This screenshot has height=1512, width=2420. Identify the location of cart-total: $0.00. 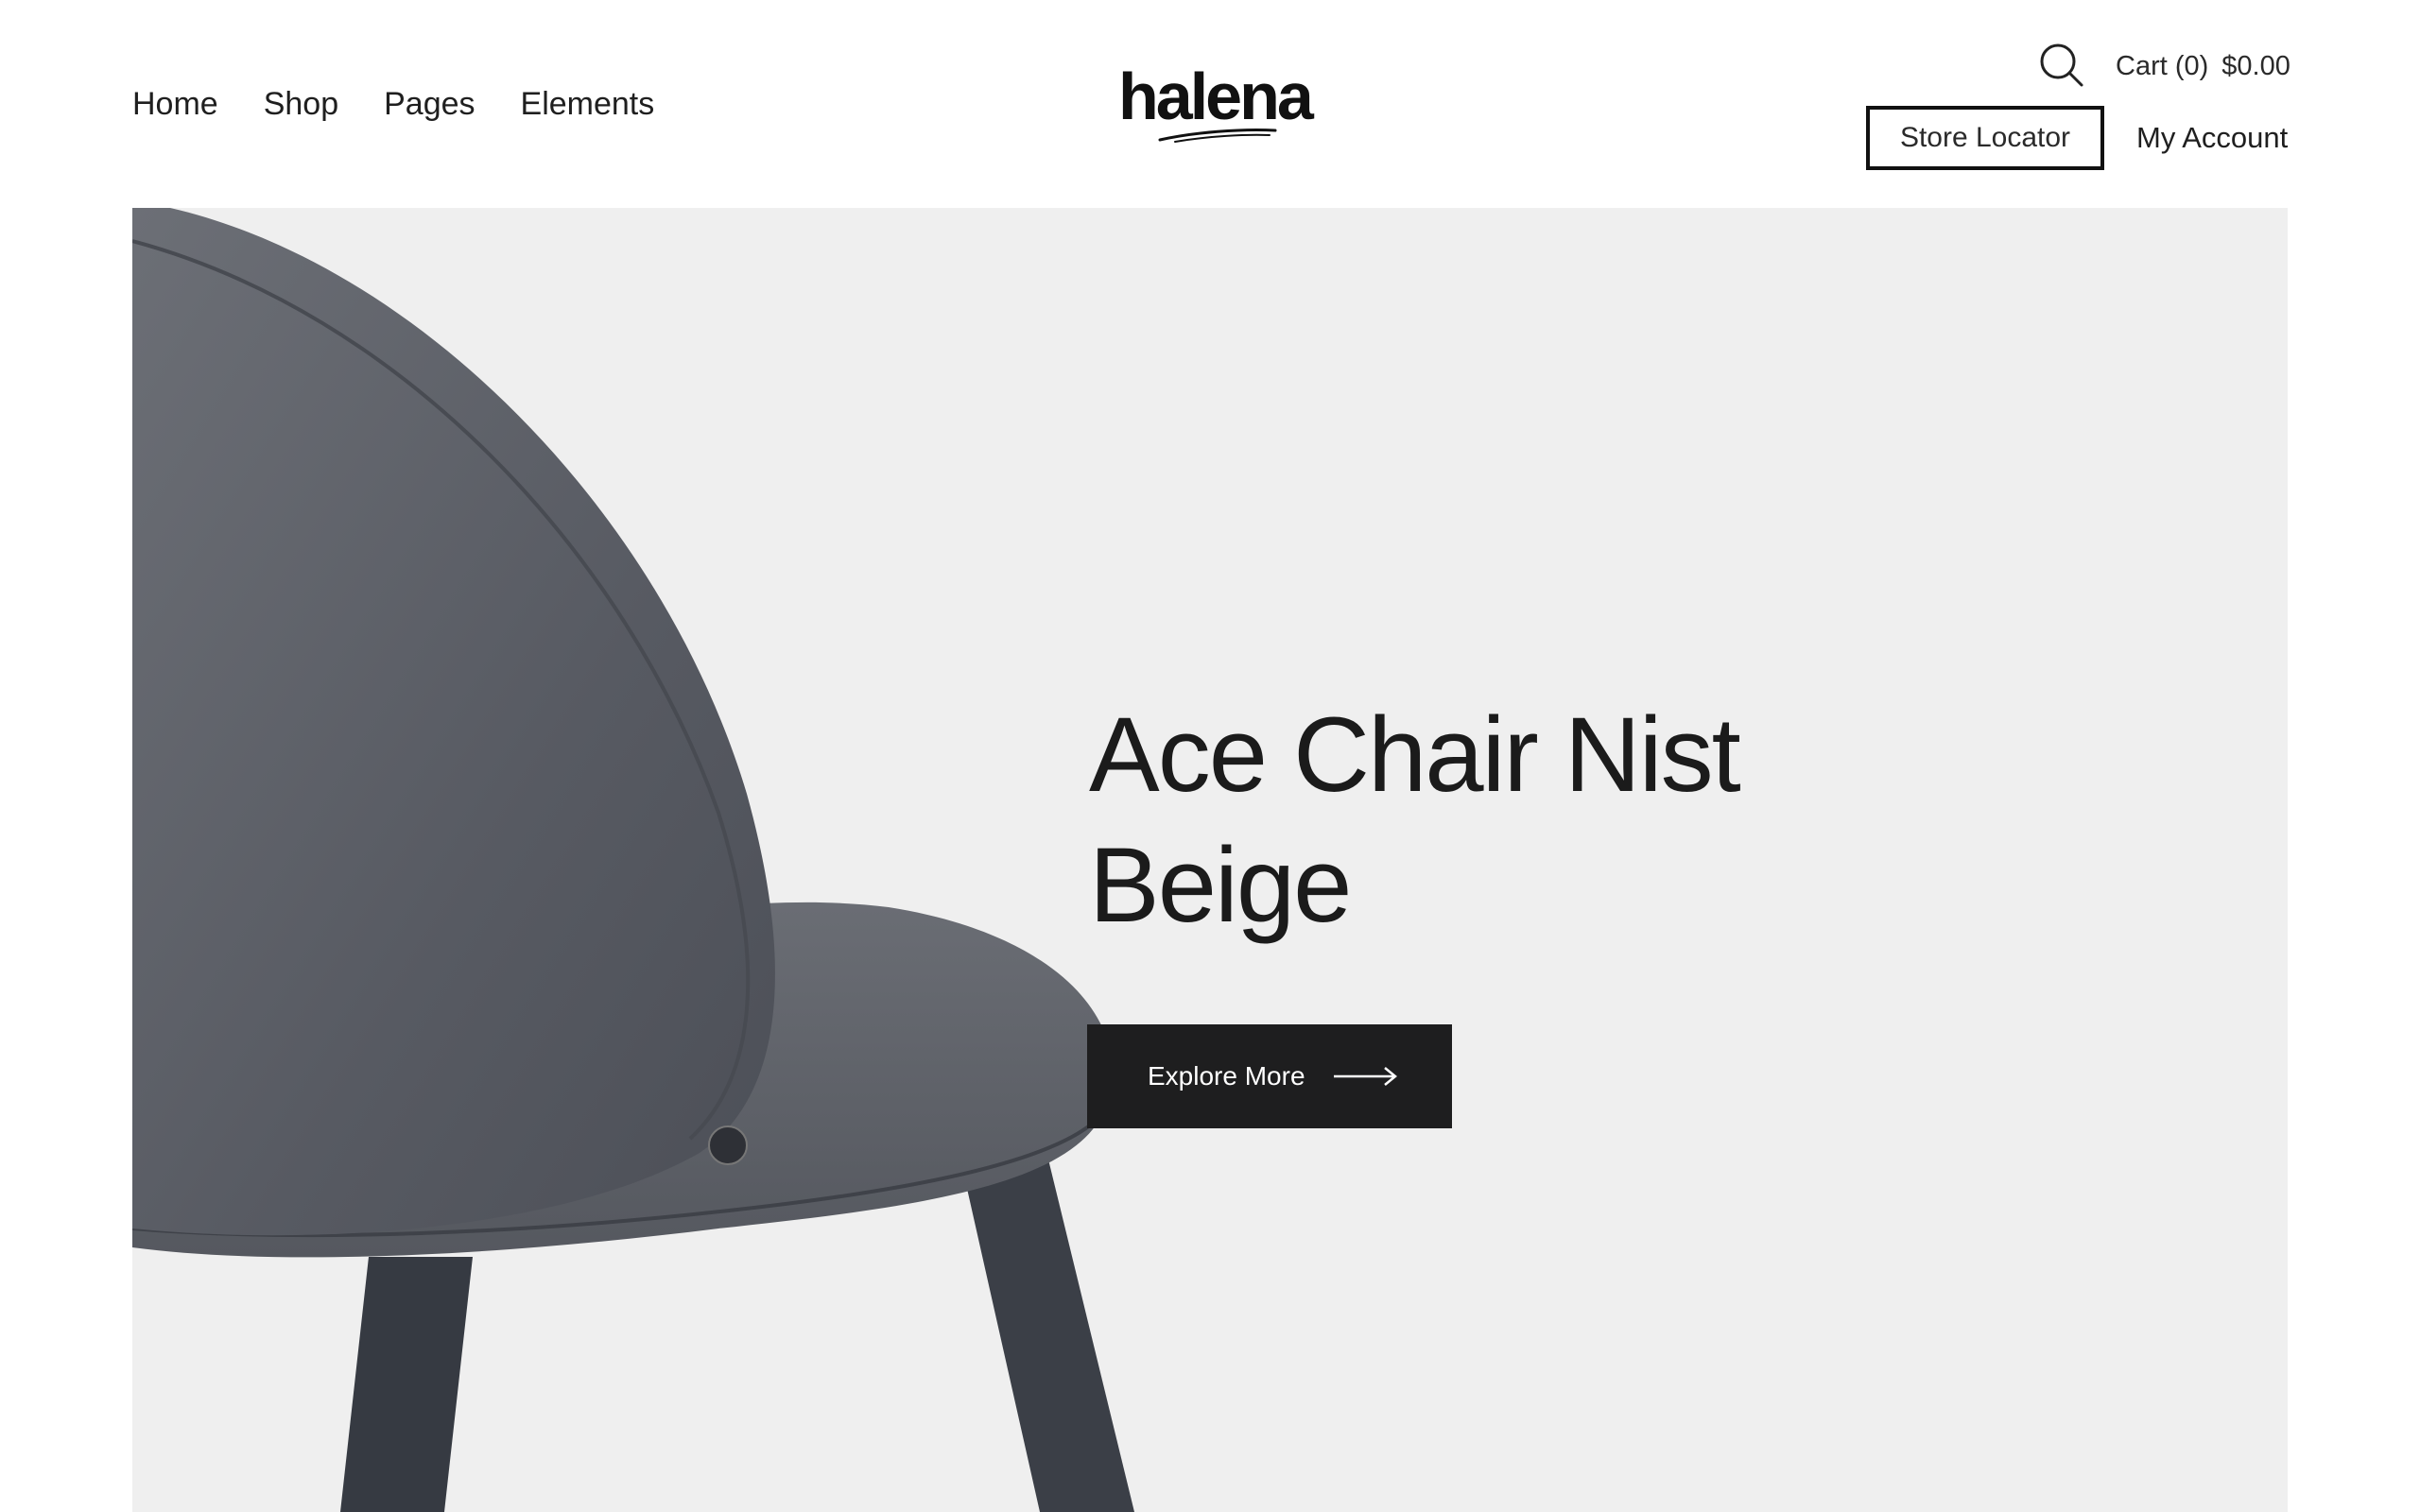
(2255, 66).